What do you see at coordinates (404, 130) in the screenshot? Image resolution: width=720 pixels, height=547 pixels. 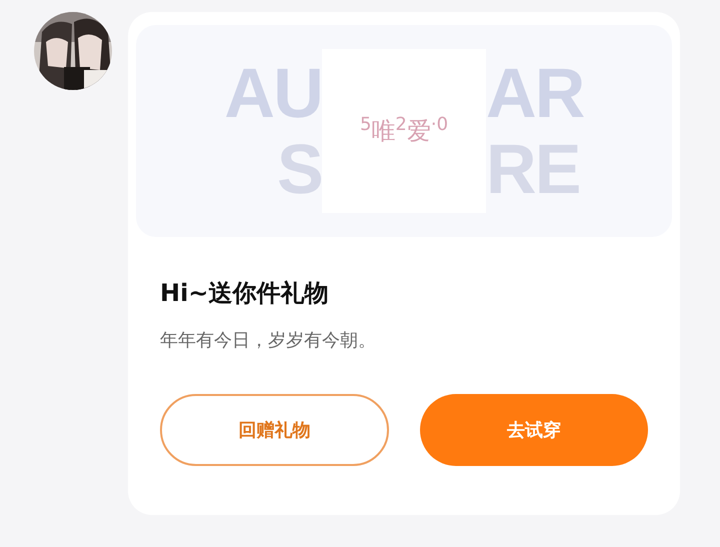 I see `gift-logo: $^{5}$唯$^{2}$爱$^{·0}$` at bounding box center [404, 130].